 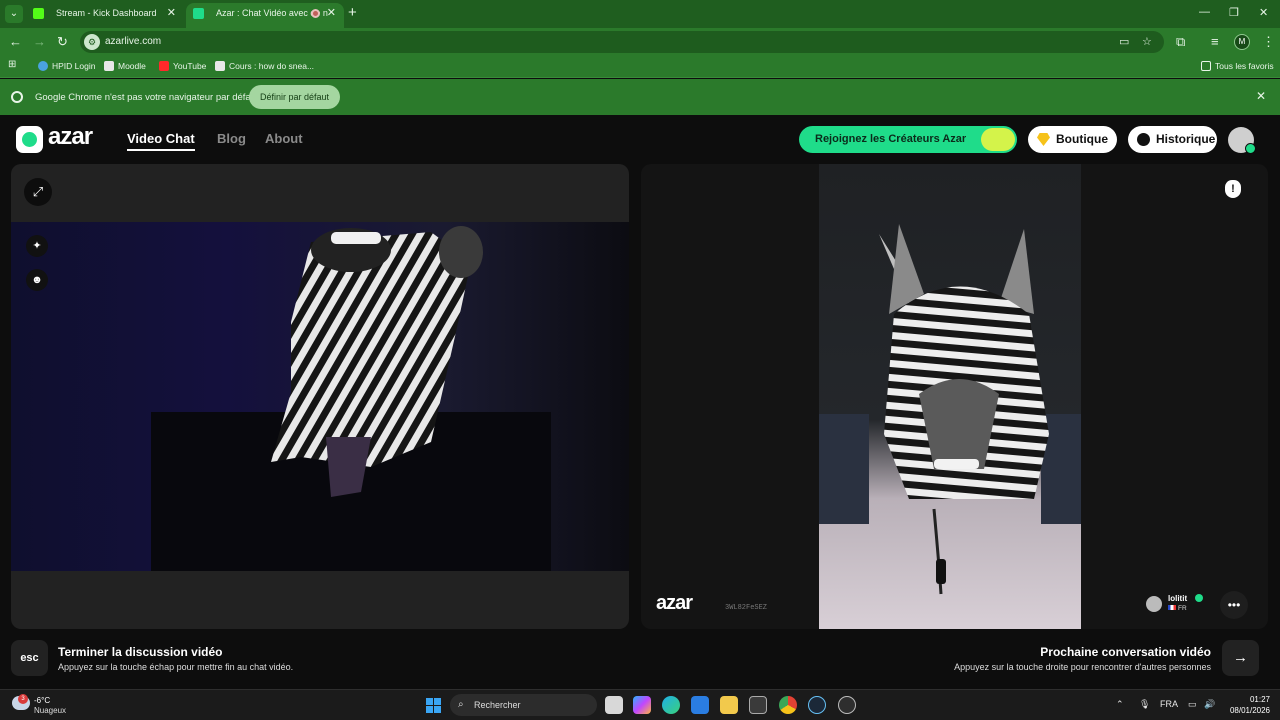 What do you see at coordinates (1263, 12) in the screenshot?
I see `window-close-button: ✕` at bounding box center [1263, 12].